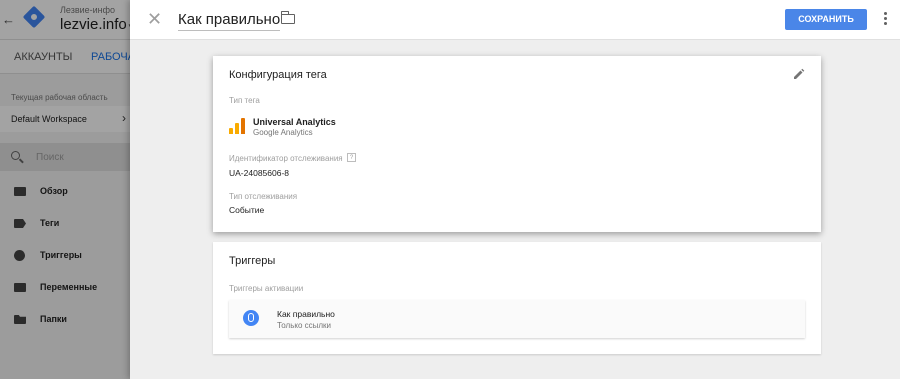 The width and height of the screenshot is (900, 379). I want to click on trigger-subtitle: Только ссылки, so click(304, 325).